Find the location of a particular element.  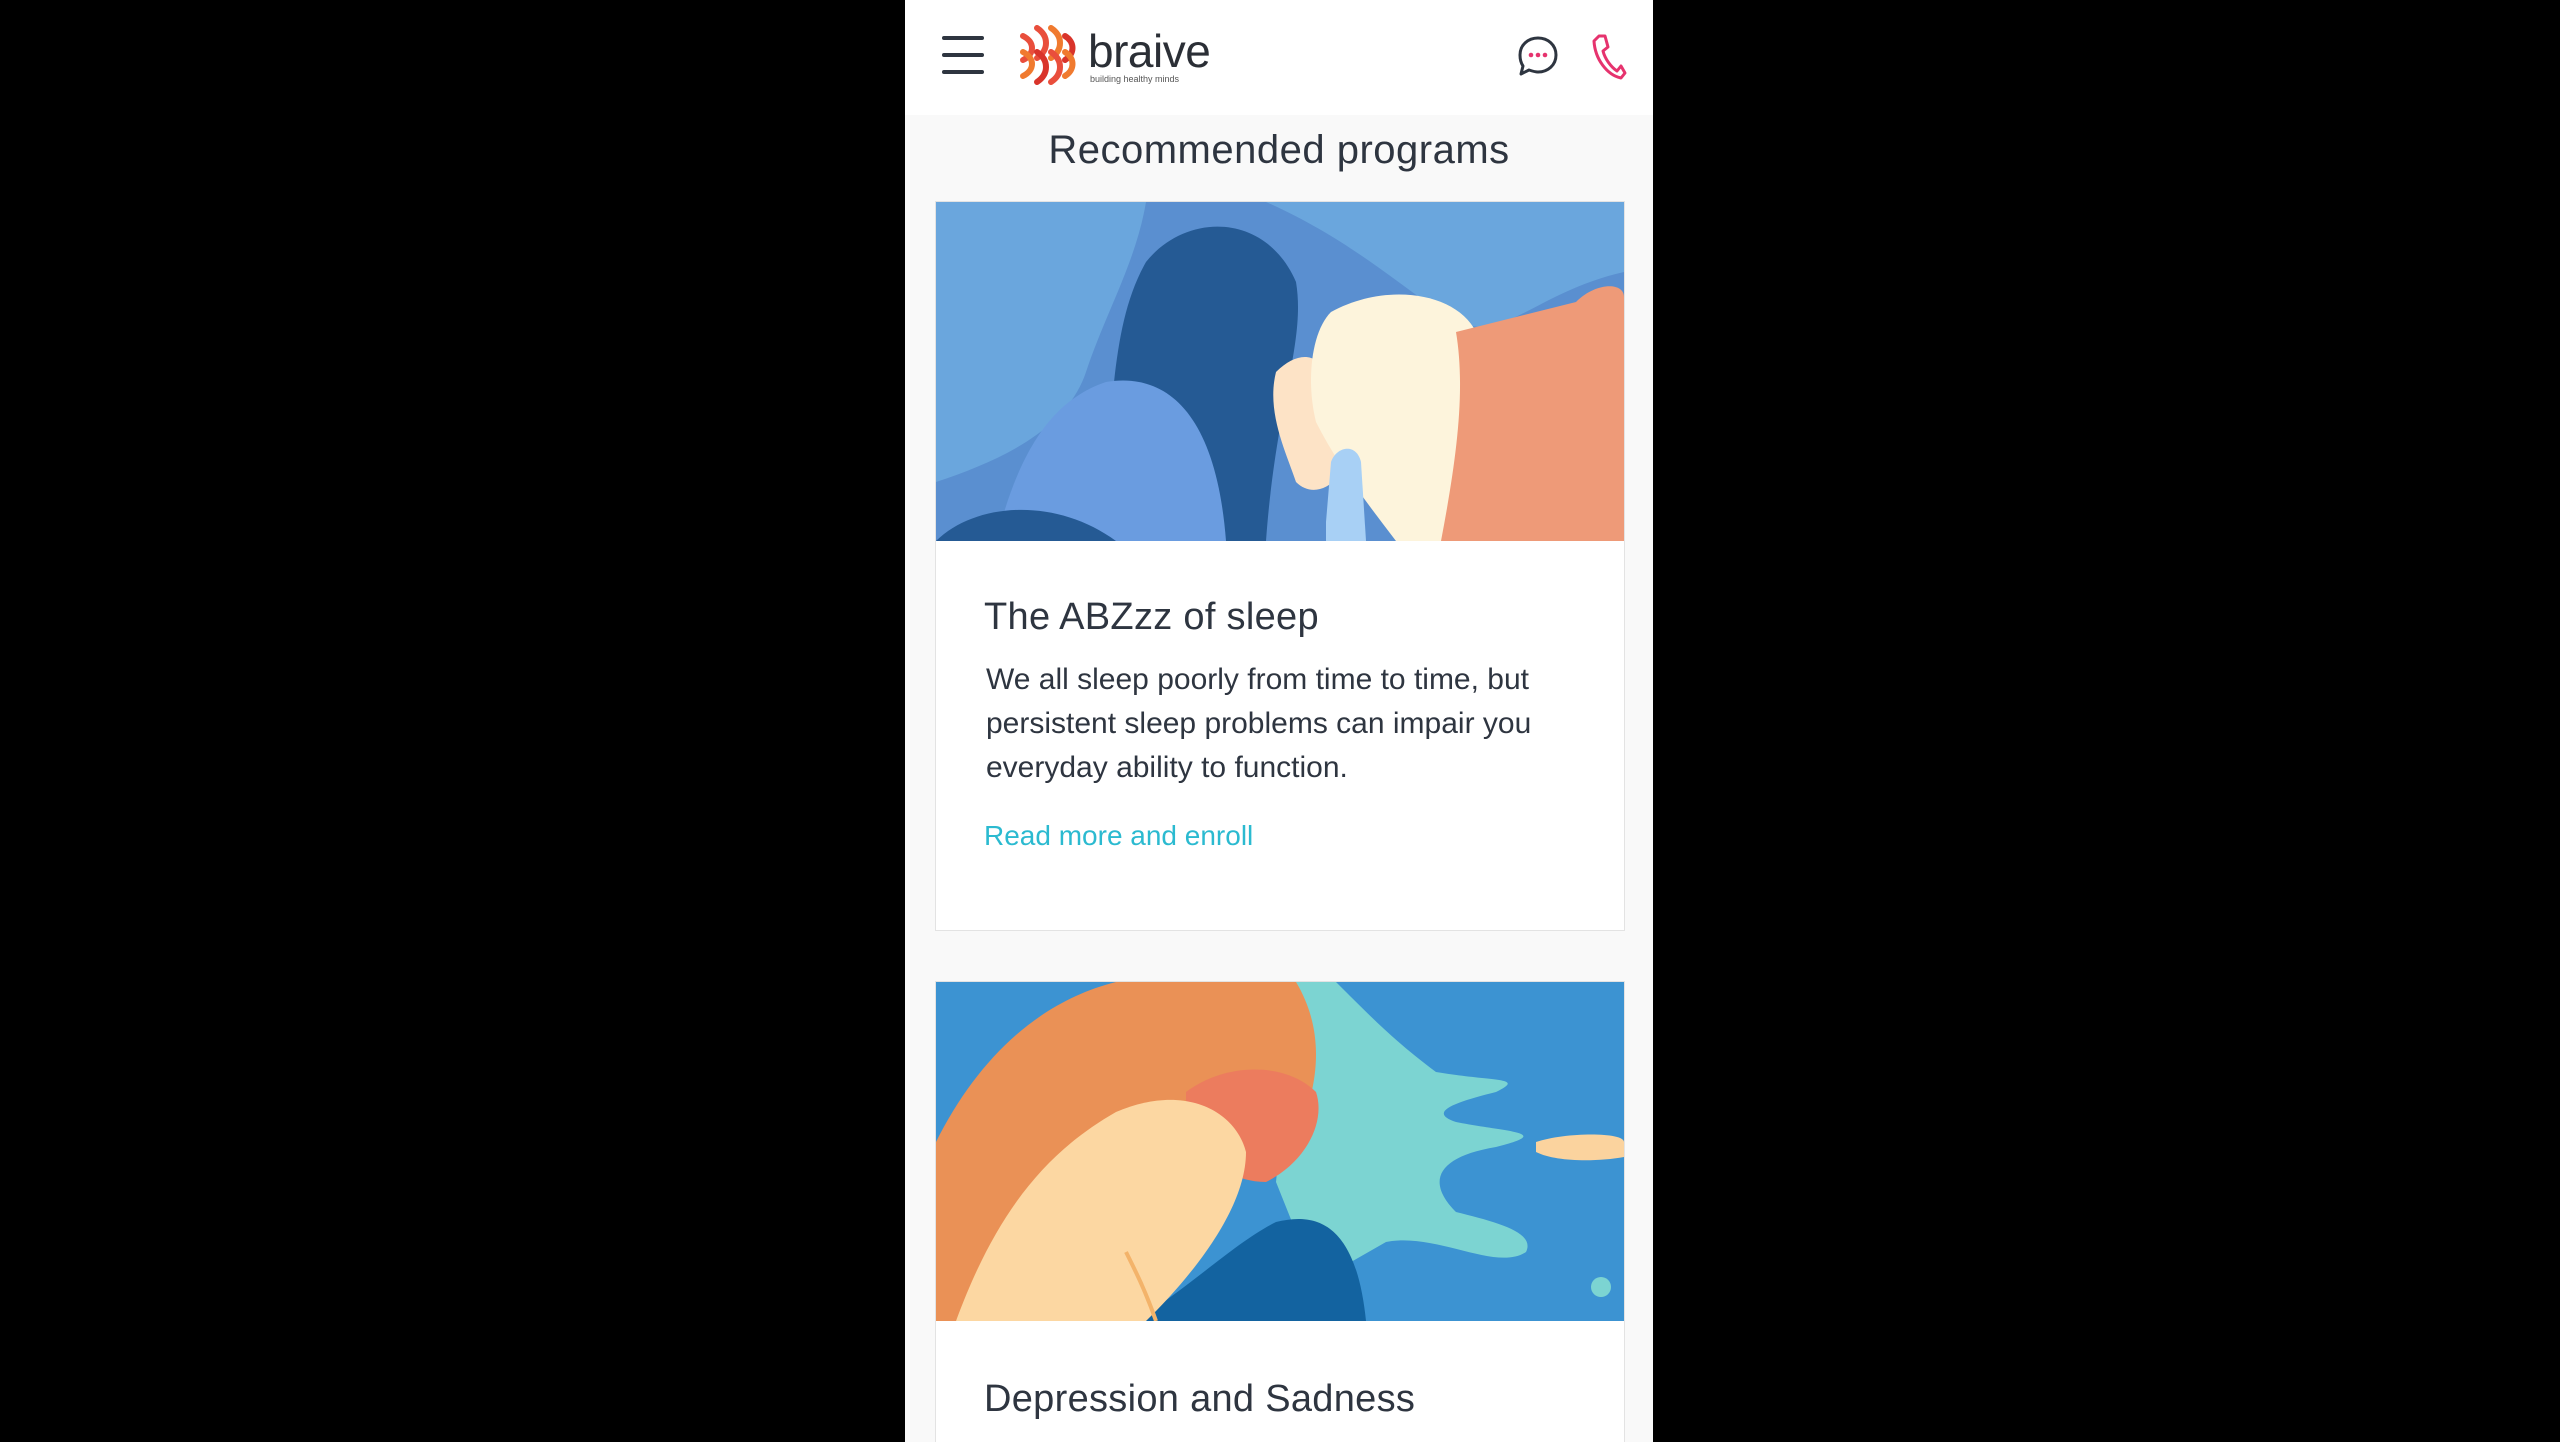

read-more-enroll-link: Read more and enroll is located at coordinates (1118, 836).